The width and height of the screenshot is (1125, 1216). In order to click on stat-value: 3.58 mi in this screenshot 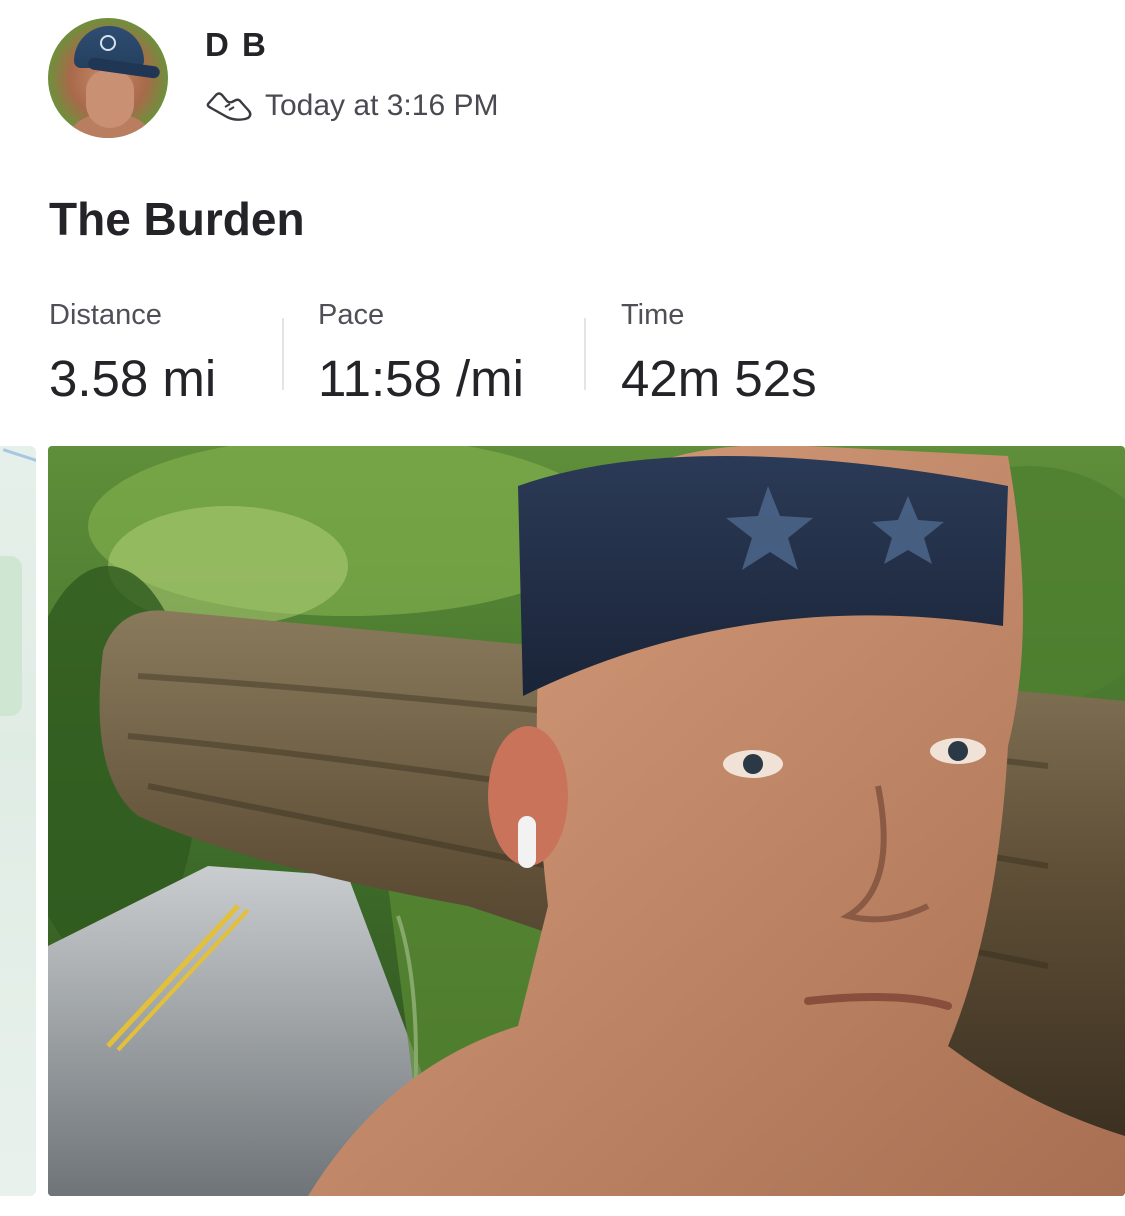, I will do `click(133, 378)`.